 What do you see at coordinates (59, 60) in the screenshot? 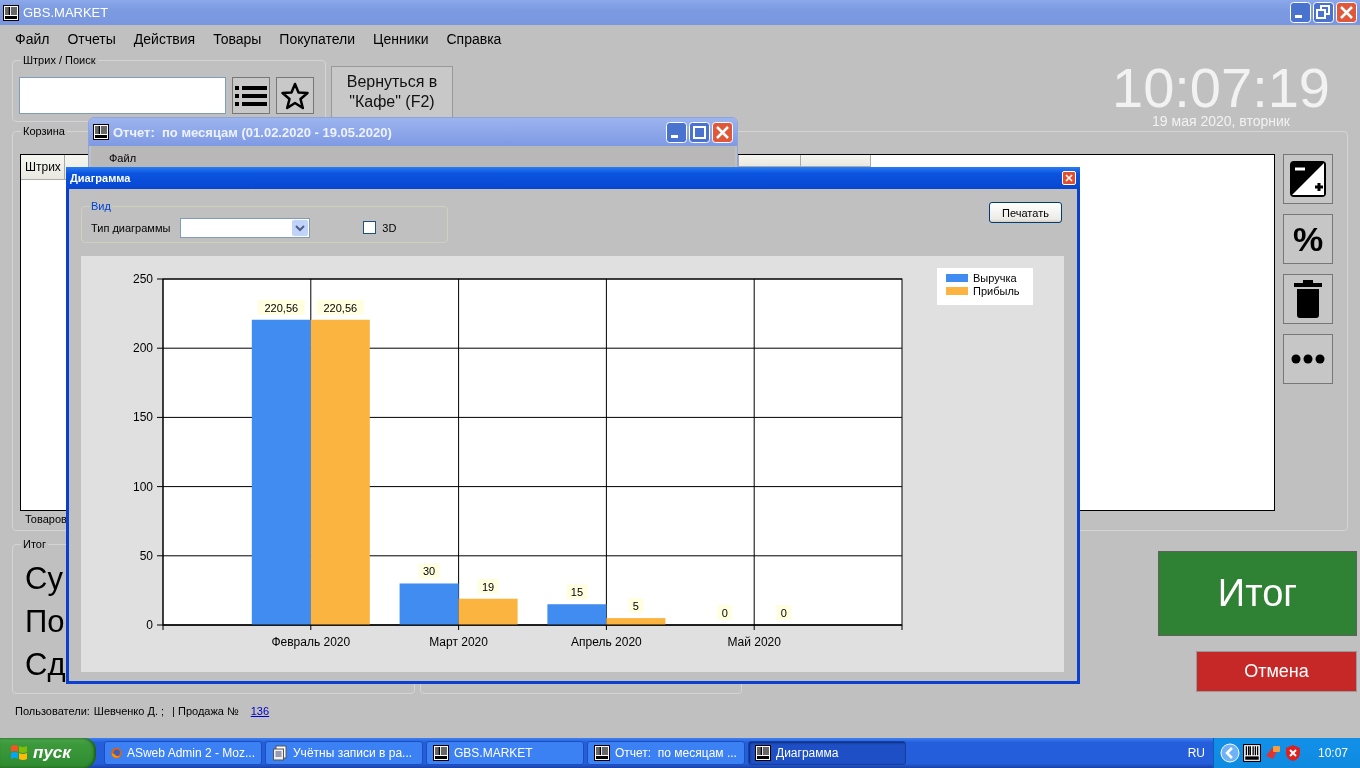
I see `group-label: Штрих / Поиск` at bounding box center [59, 60].